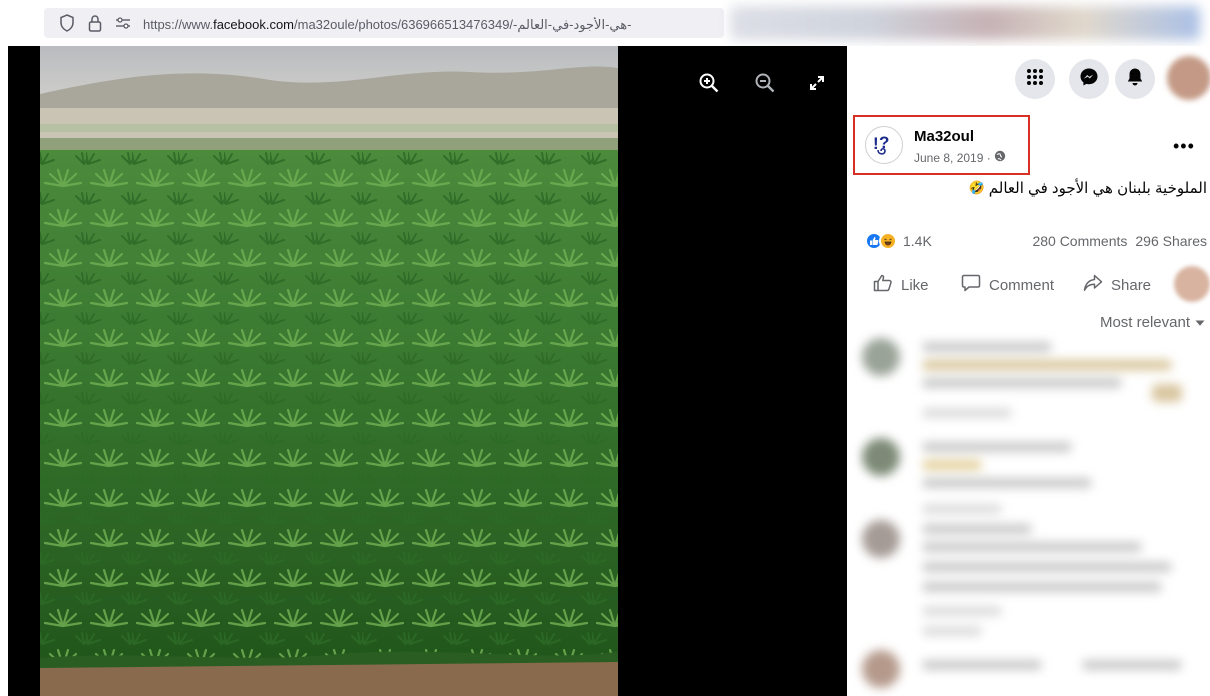 This screenshot has width=1210, height=696. I want to click on fullscreen-icon, so click(817, 85).